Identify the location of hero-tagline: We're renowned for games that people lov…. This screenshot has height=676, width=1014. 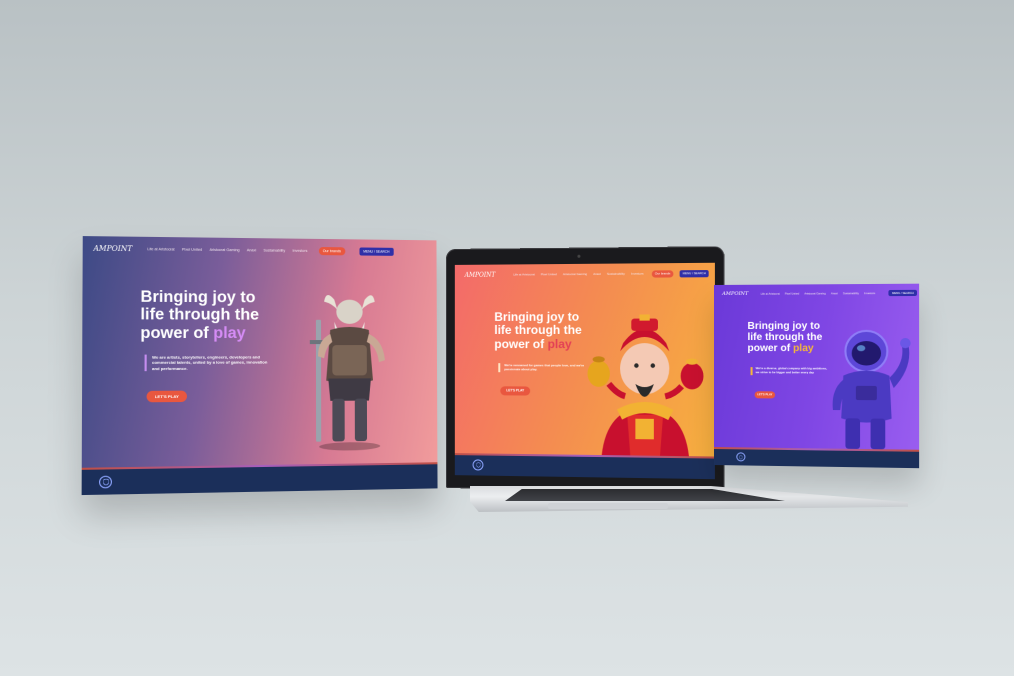
(547, 368).